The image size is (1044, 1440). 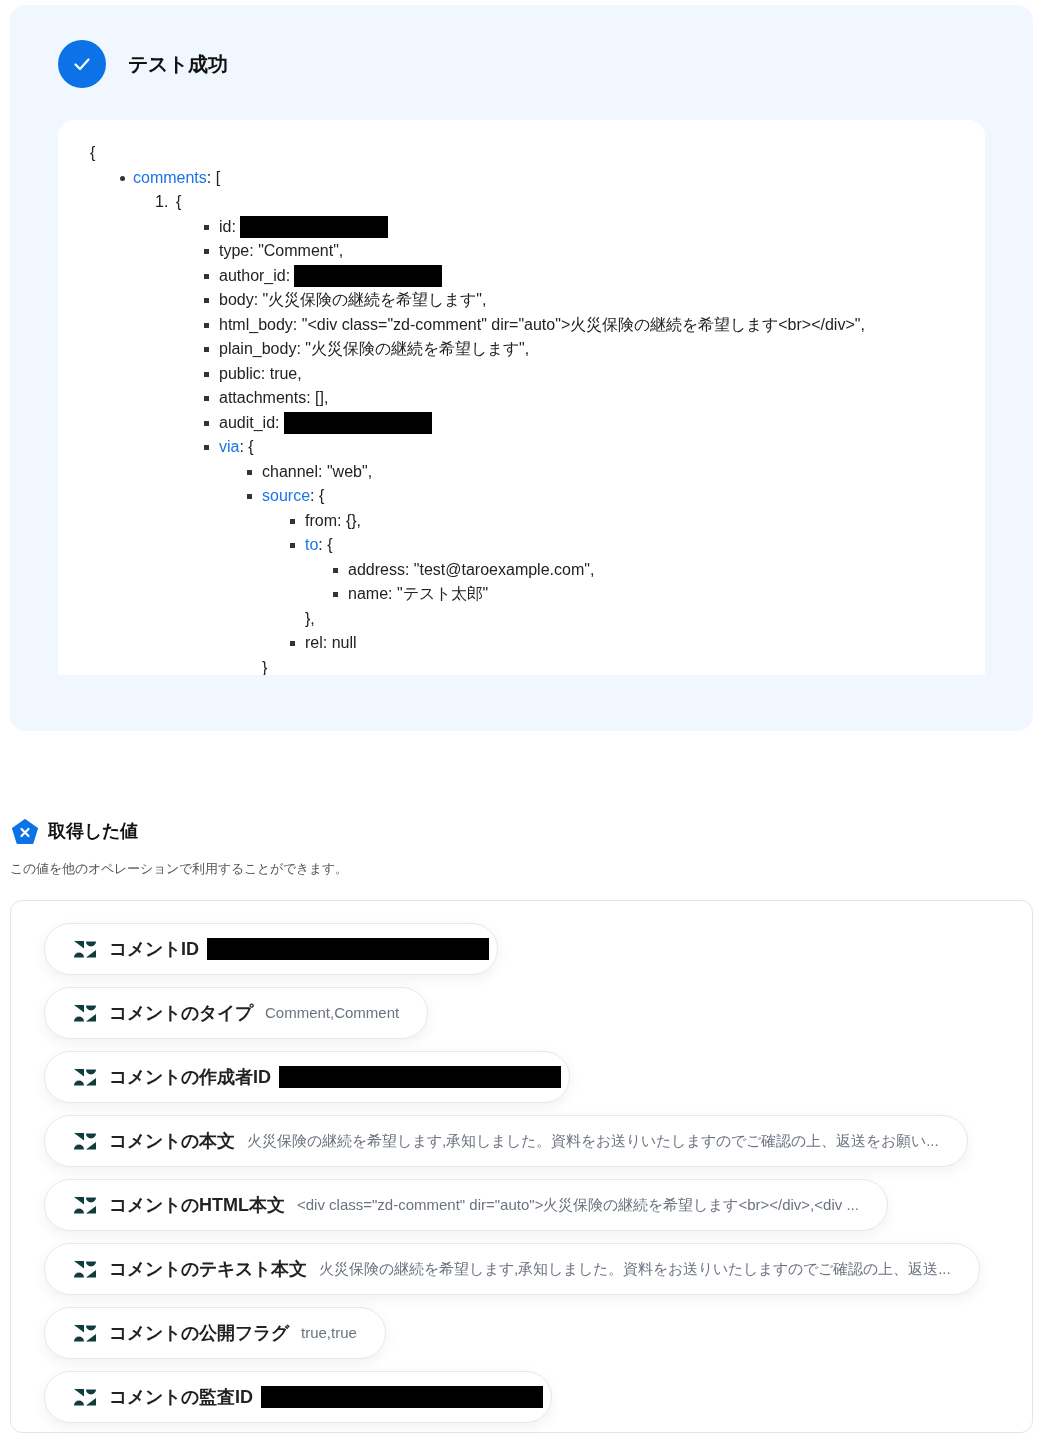 What do you see at coordinates (179, 869) in the screenshot?
I see `section-description: この値を他のオペレーションで利用することができます。` at bounding box center [179, 869].